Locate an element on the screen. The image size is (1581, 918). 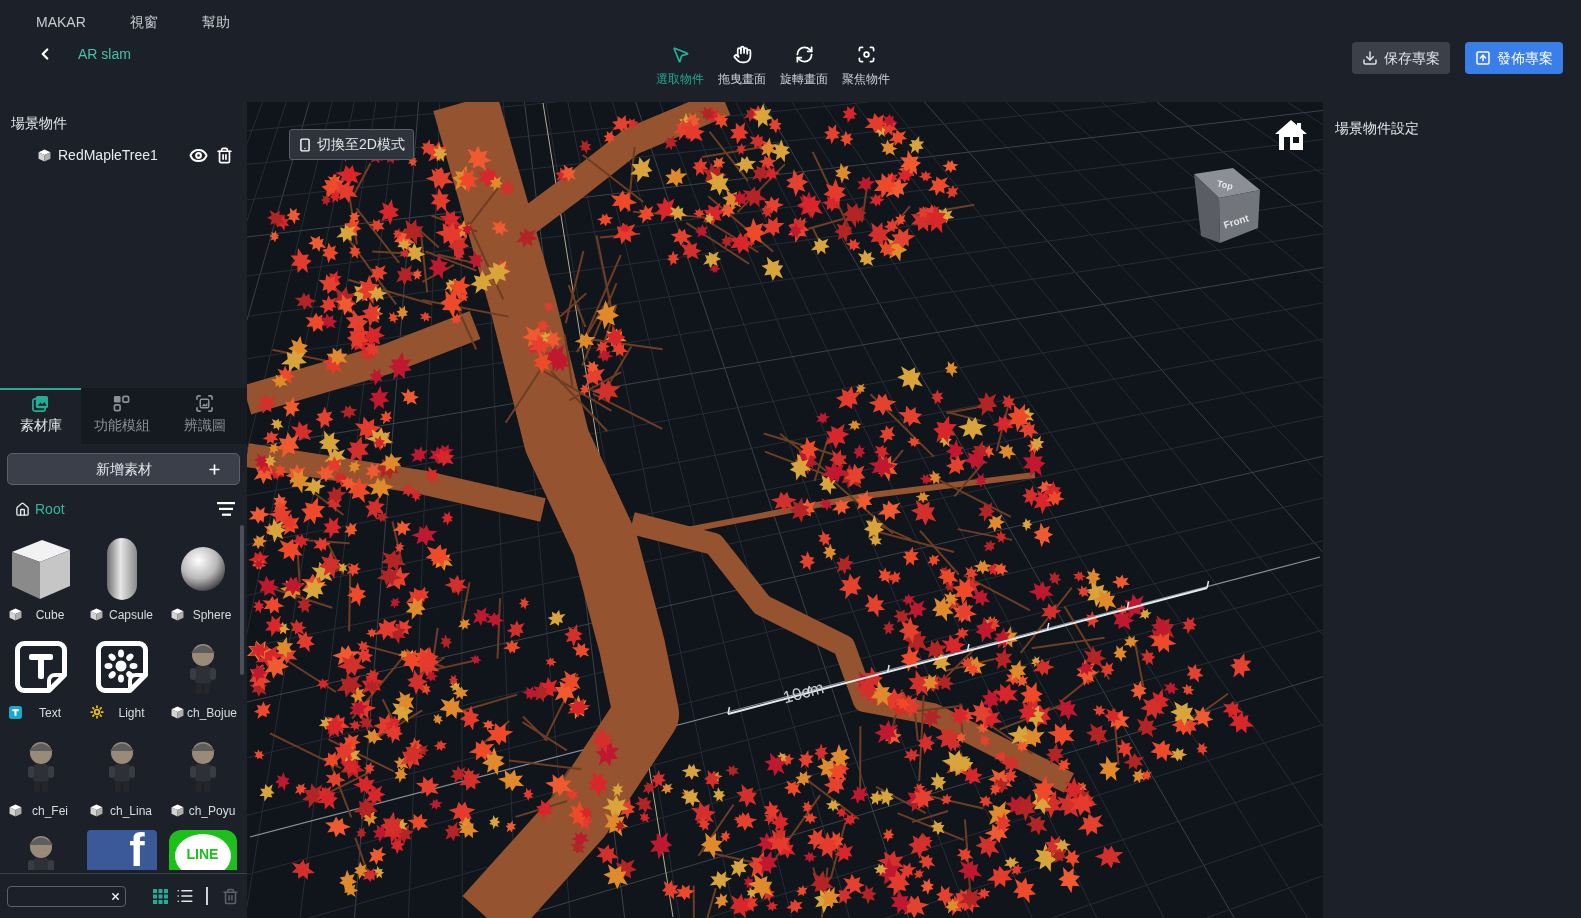
toolbar-tool: 旋轉畫面 is located at coordinates (804, 68).